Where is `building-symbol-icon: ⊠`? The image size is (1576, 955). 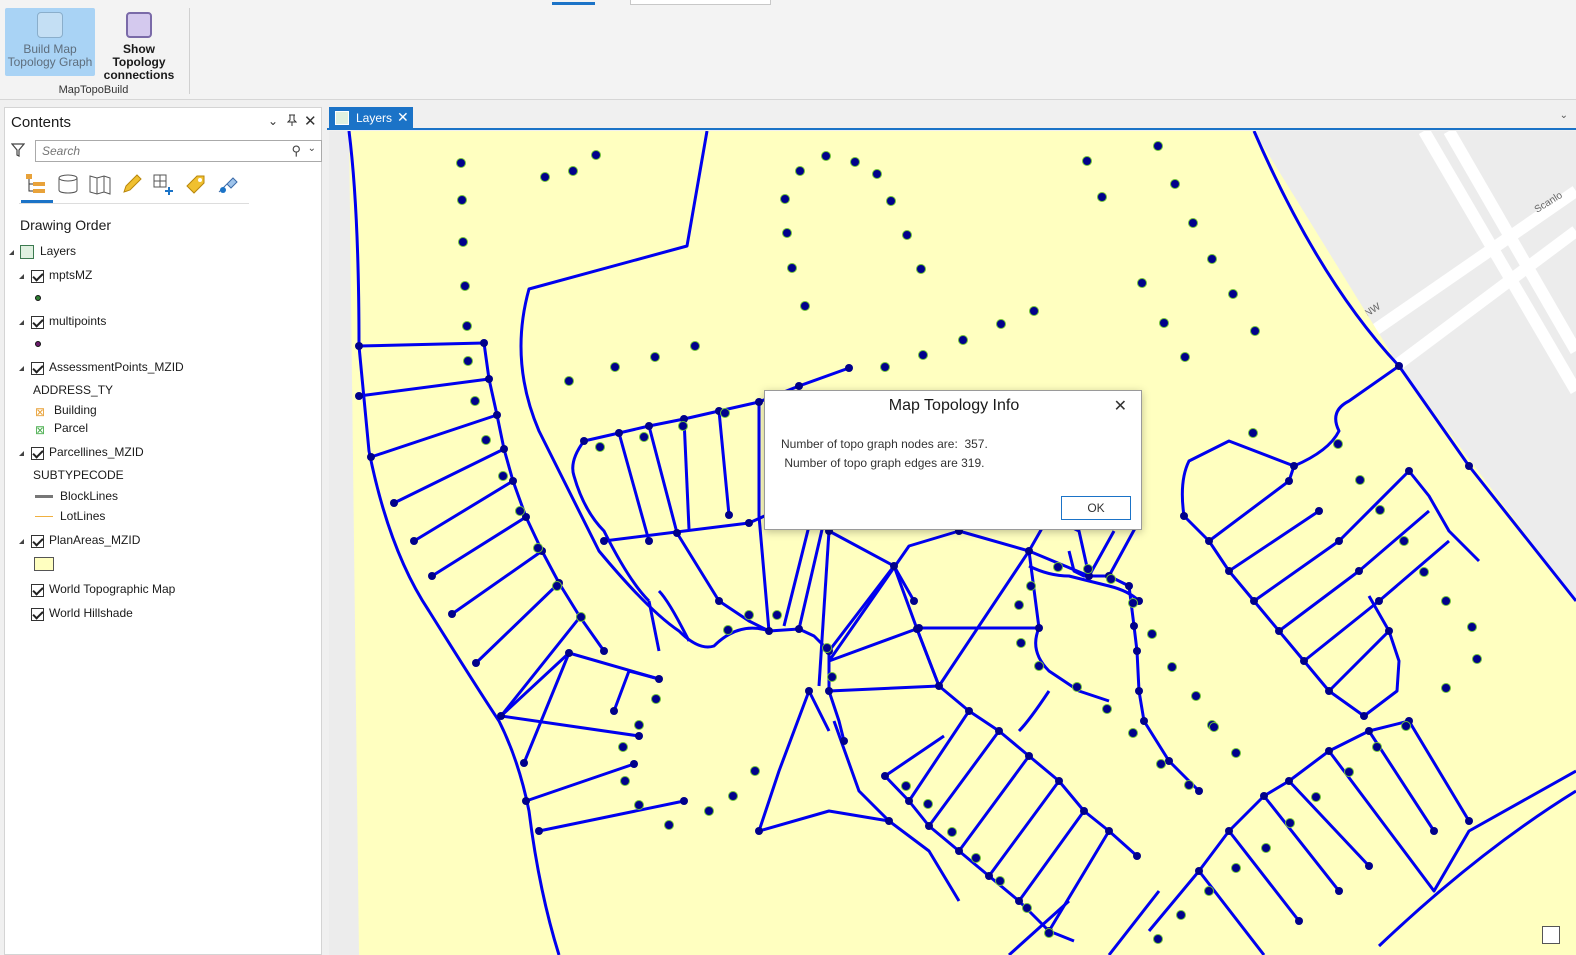 building-symbol-icon: ⊠ is located at coordinates (40, 412).